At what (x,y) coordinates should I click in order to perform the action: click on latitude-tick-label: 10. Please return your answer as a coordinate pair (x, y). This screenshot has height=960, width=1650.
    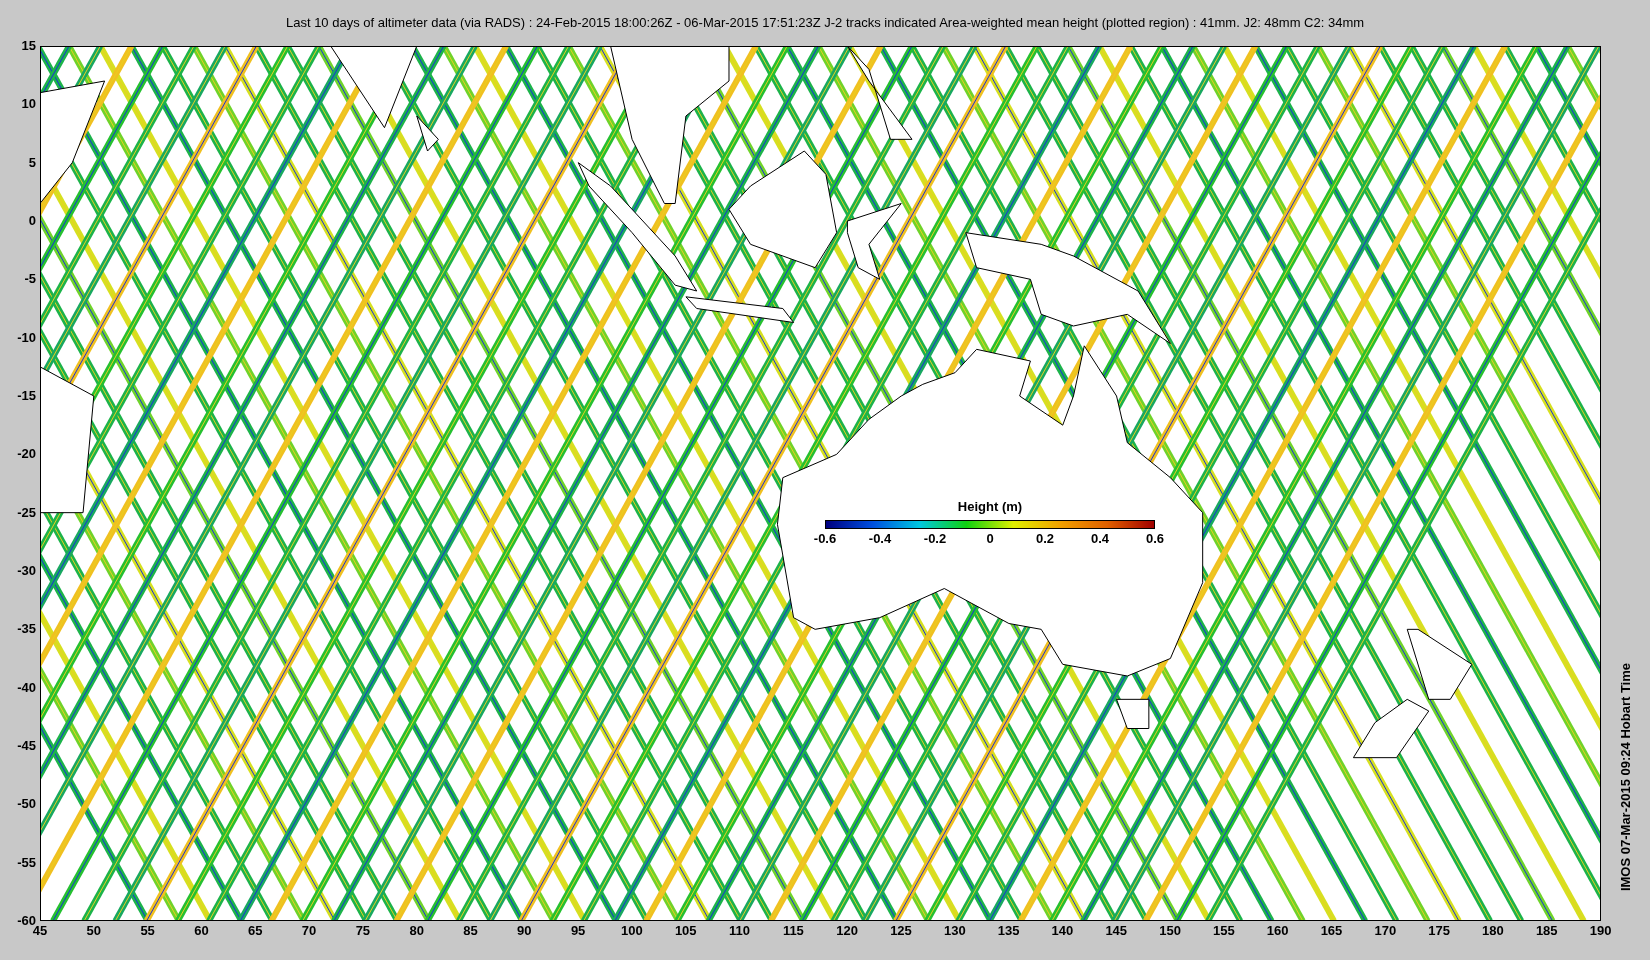
    Looking at the image, I should click on (28, 104).